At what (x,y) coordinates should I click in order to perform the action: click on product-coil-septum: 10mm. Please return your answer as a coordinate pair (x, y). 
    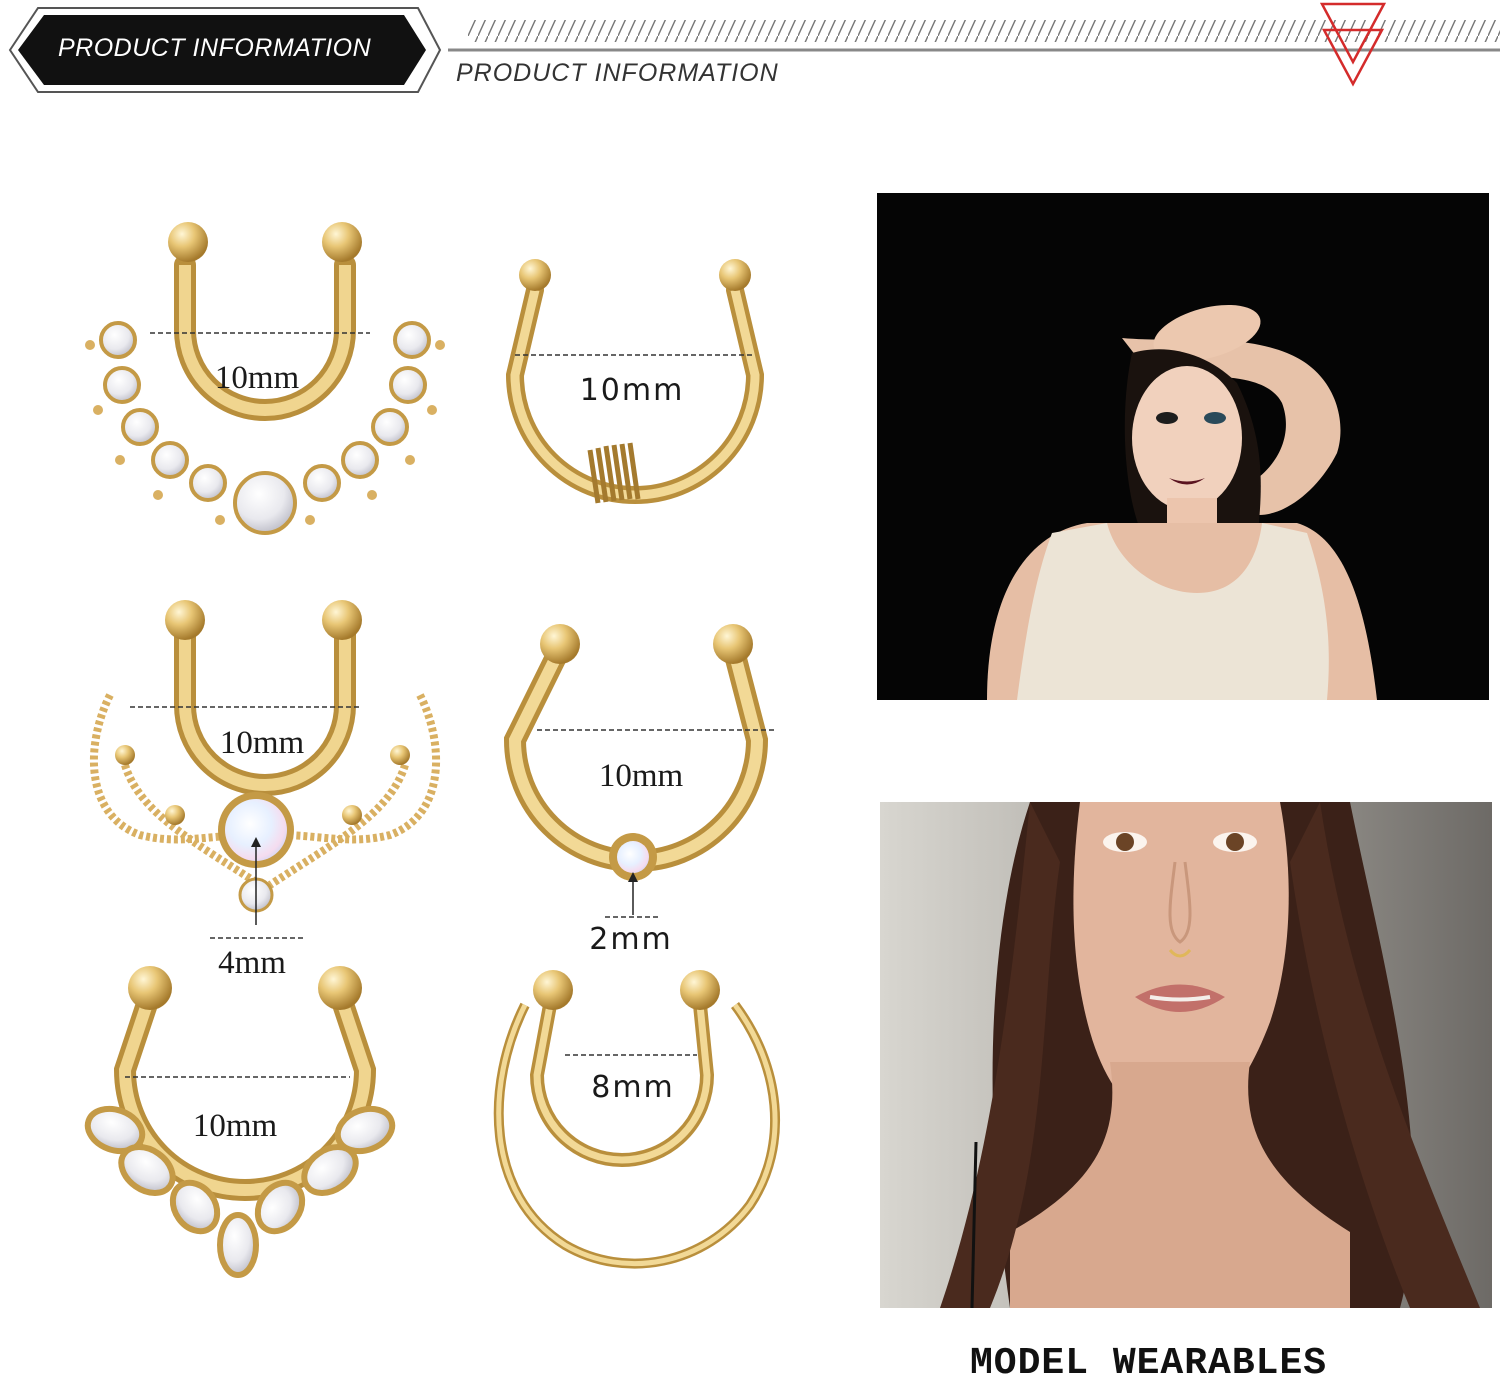
    Looking at the image, I should click on (635, 390).